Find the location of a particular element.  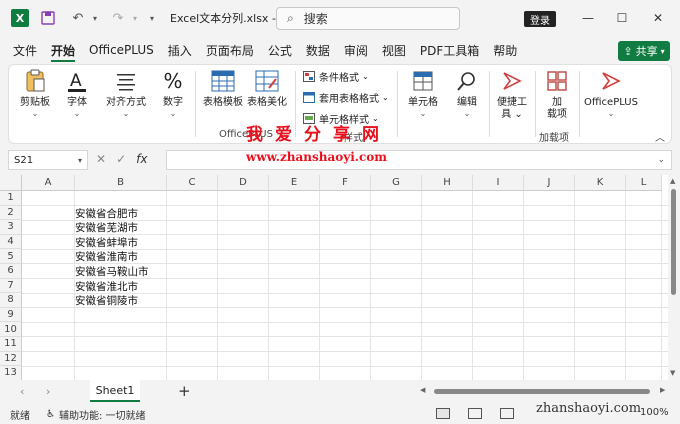

addins-button: 加 载项 is located at coordinates (557, 94).